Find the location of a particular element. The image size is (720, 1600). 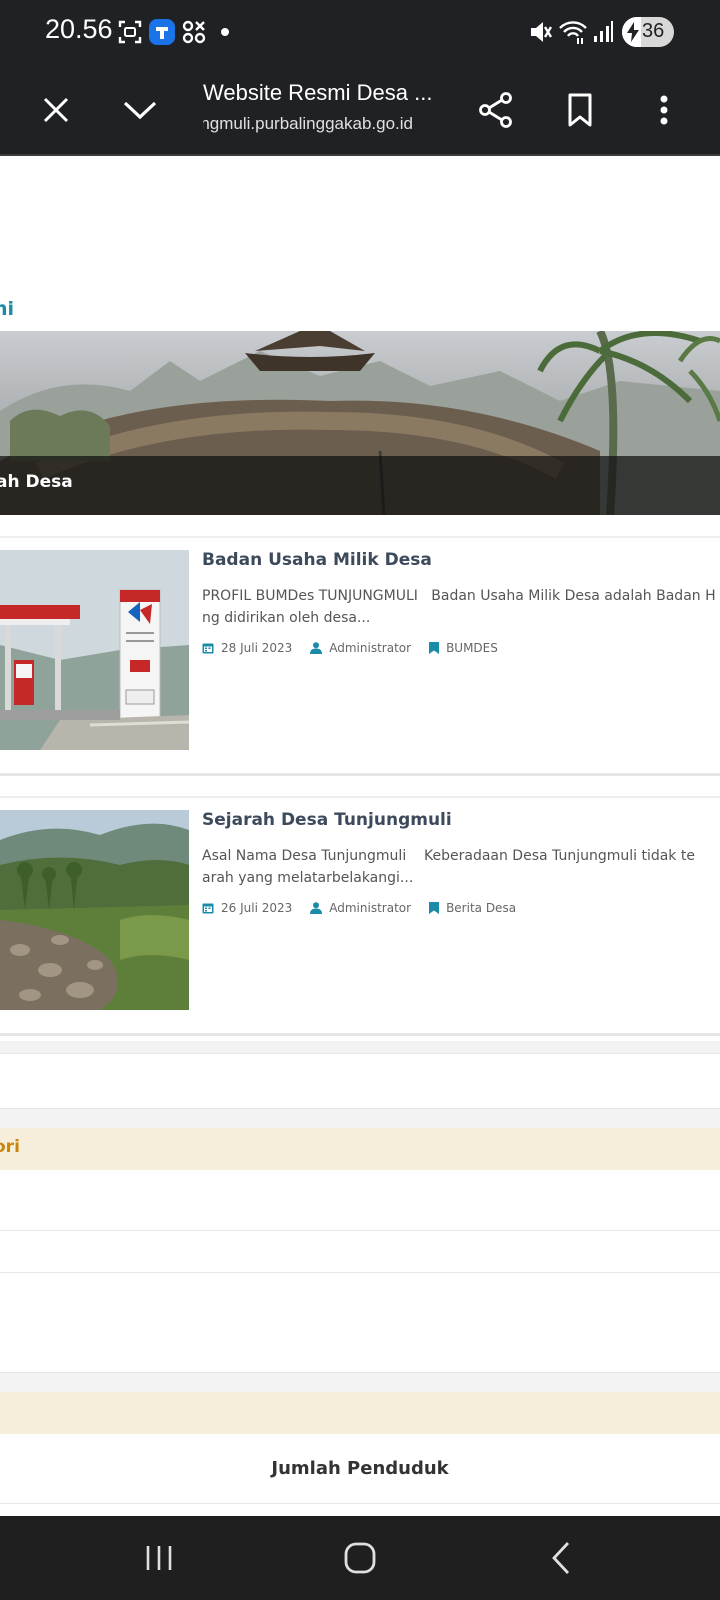

more-options-button is located at coordinates (664, 110).